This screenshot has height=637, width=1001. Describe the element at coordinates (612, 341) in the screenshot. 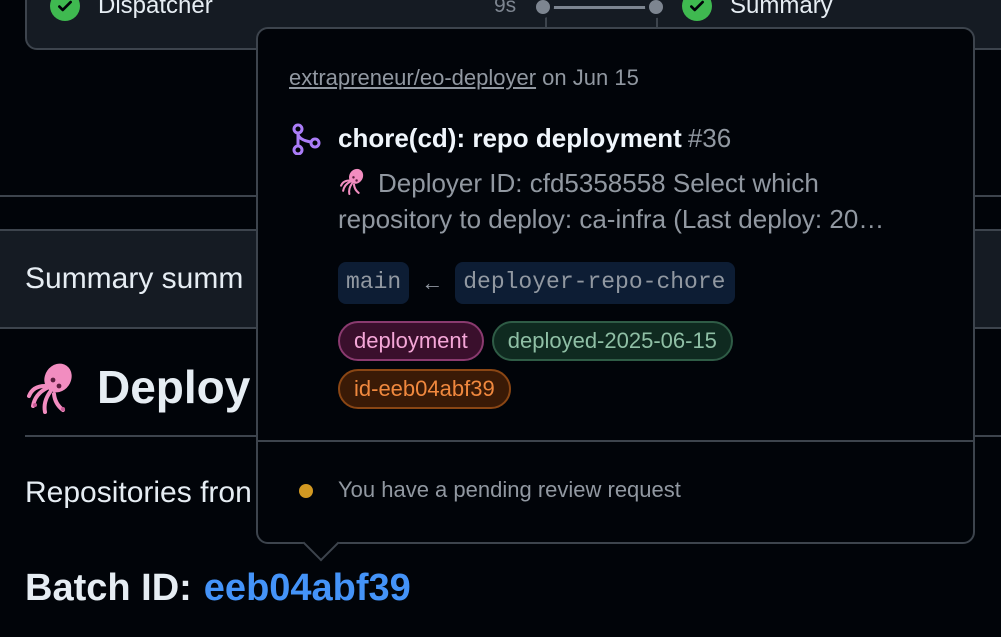

I see `label-deployed-date: deployed-2025-06-15` at that location.